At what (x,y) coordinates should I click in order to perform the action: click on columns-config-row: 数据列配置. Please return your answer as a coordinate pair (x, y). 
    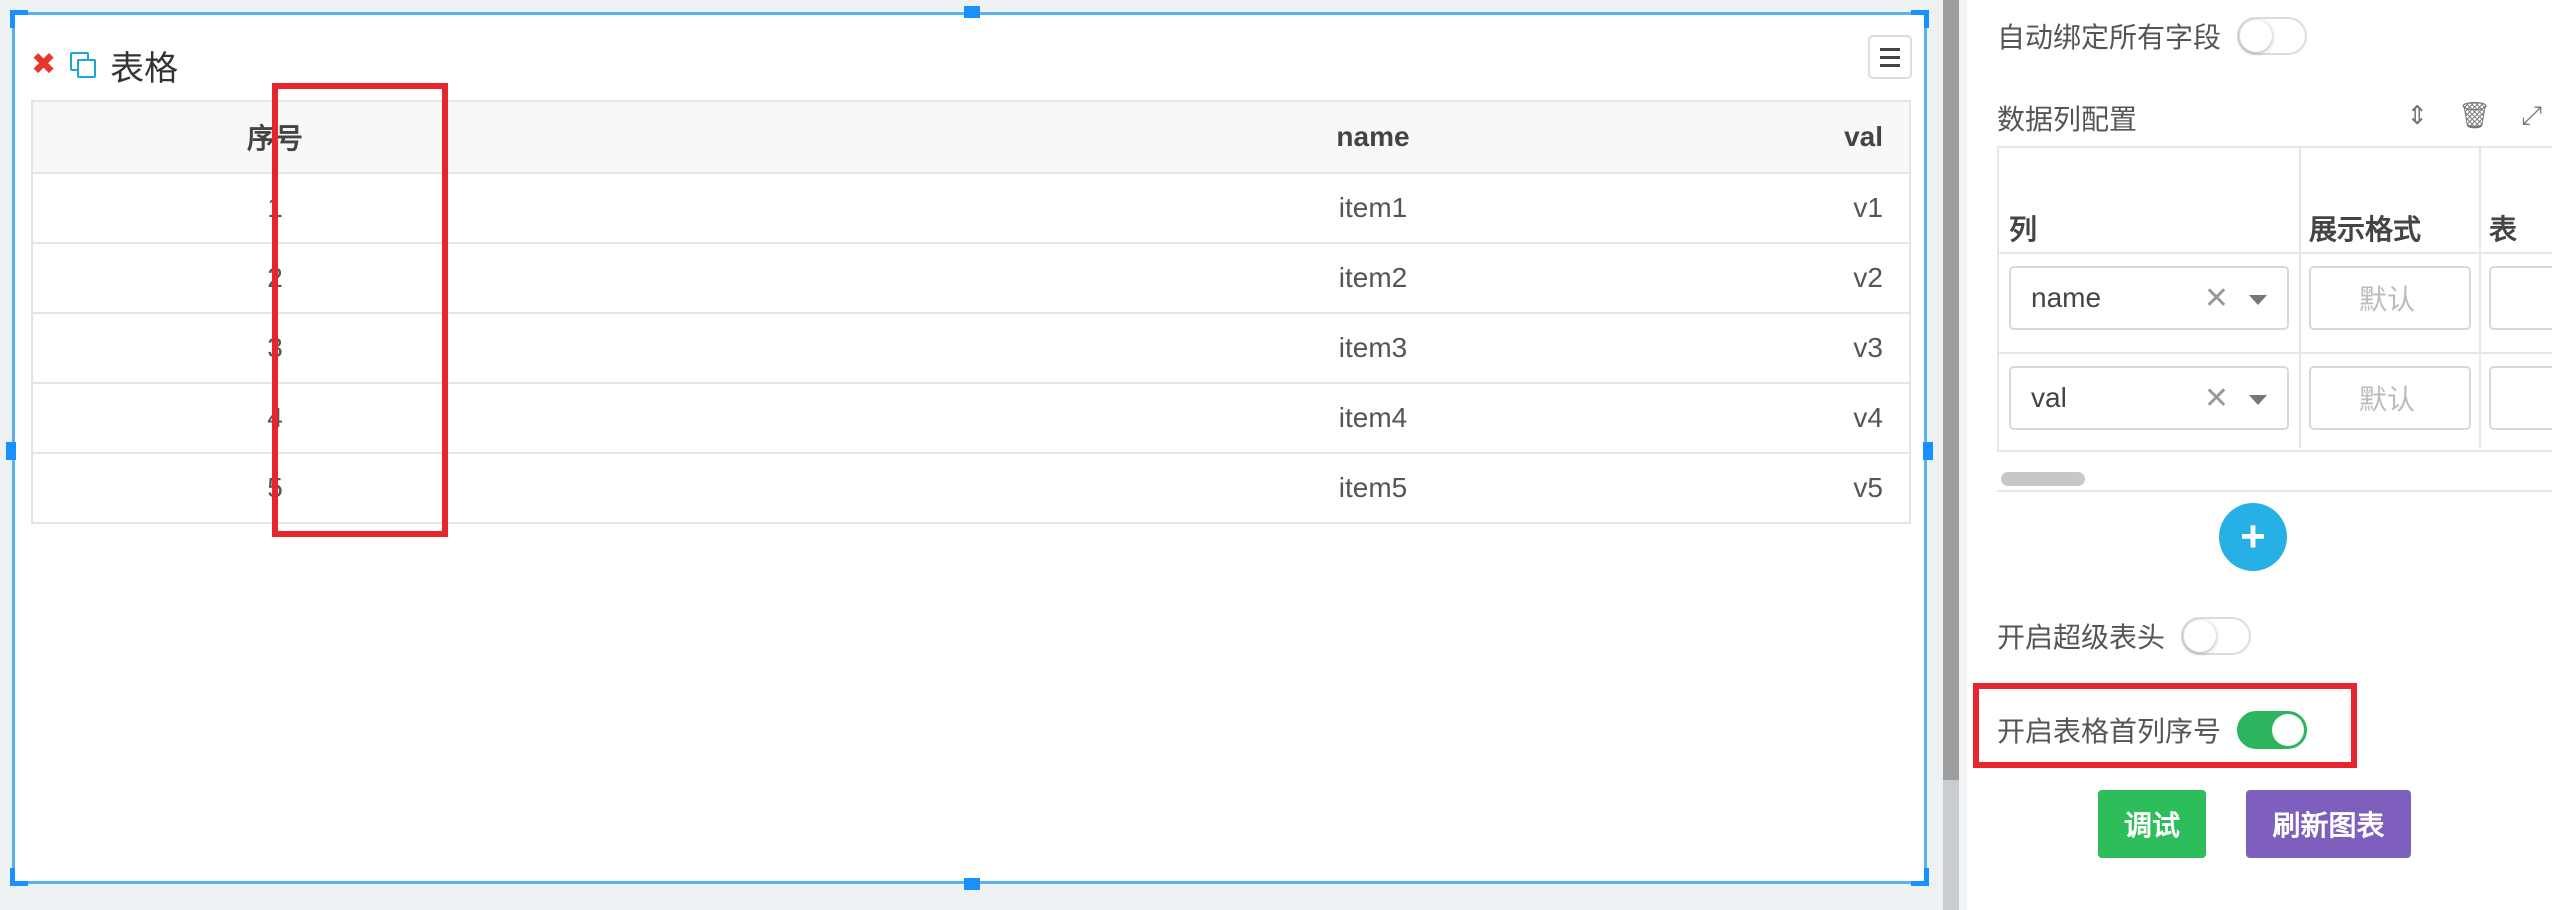
    Looking at the image, I should click on (2067, 118).